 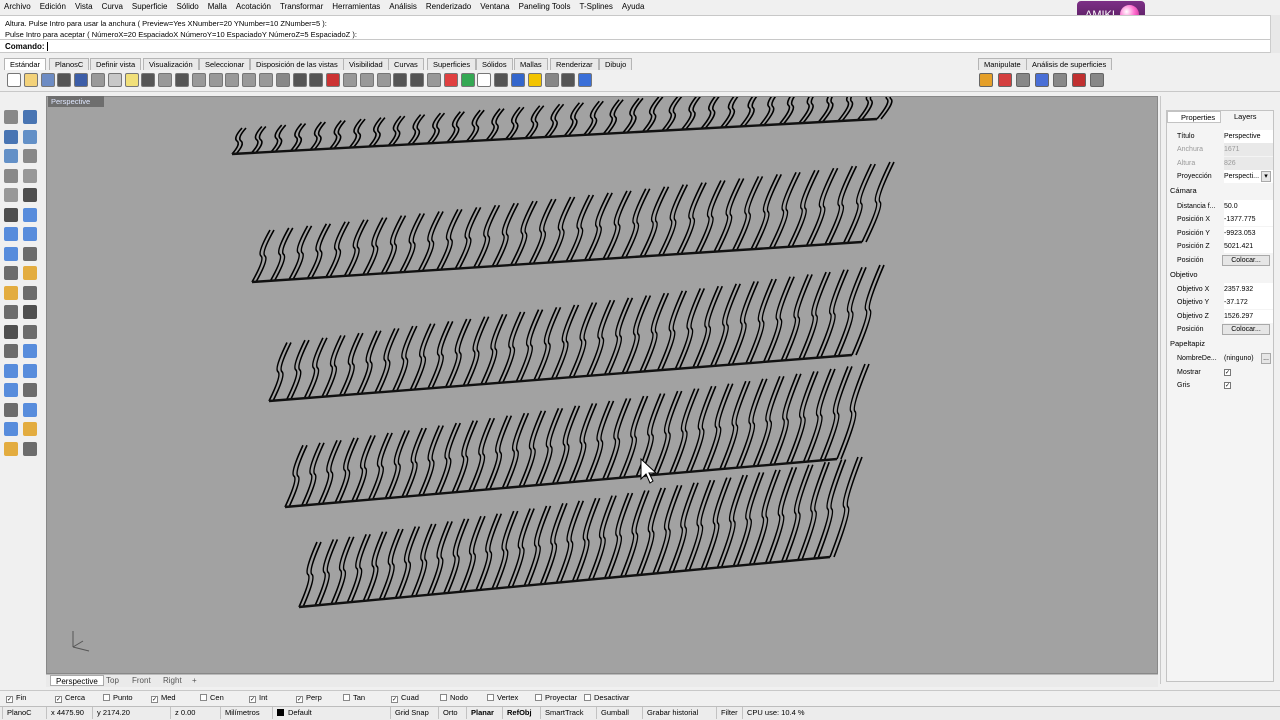 I want to click on prop-2: Altura 826, so click(x=1224, y=163).